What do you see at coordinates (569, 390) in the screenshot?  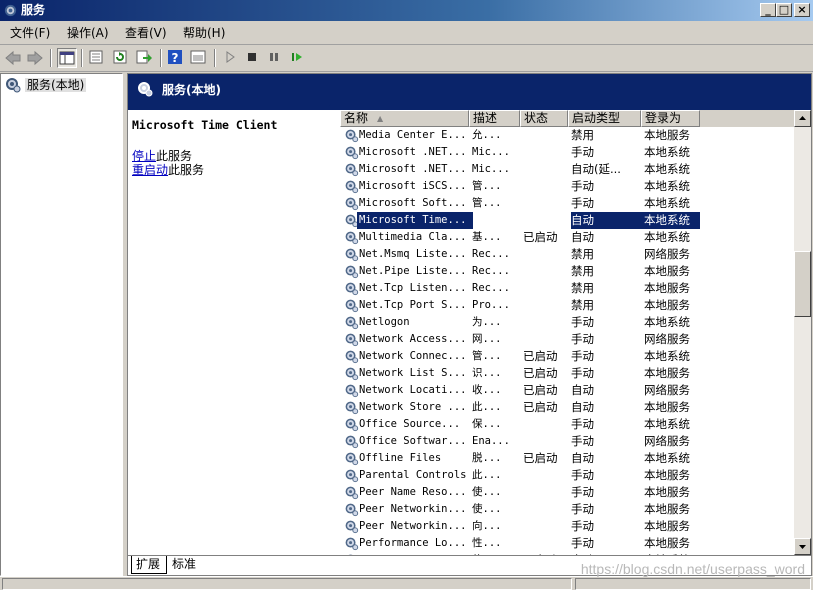 I see `service-row: Network Locati... 收... 已启动 自动 网络服务` at bounding box center [569, 390].